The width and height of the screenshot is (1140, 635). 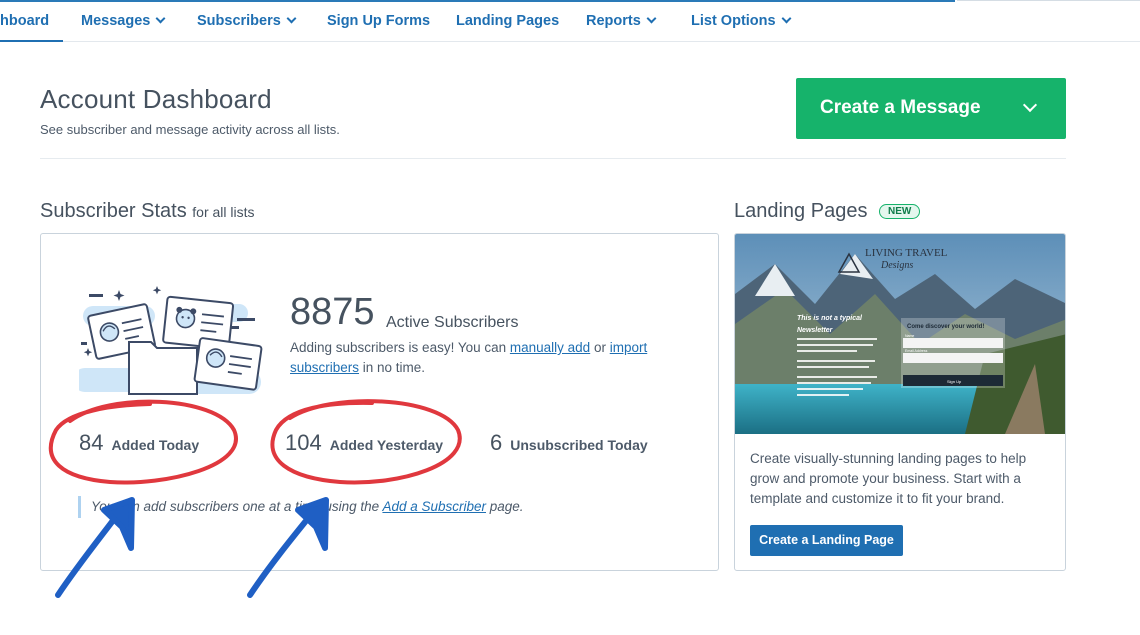 I want to click on description-text: Adding subscribers is easy! You can, so click(x=400, y=347).